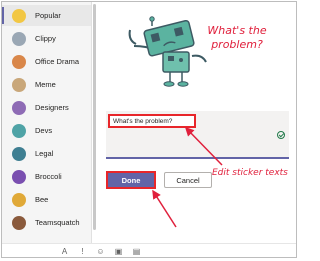  I want to click on sidebar-item-teamsquatch: Teamsquatch, so click(46, 222).